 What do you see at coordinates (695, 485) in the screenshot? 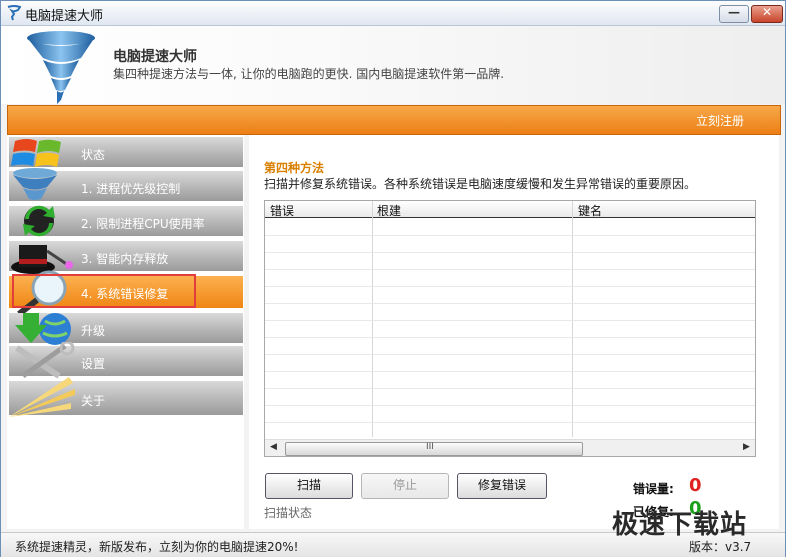
I see `error-count-value: 0` at bounding box center [695, 485].